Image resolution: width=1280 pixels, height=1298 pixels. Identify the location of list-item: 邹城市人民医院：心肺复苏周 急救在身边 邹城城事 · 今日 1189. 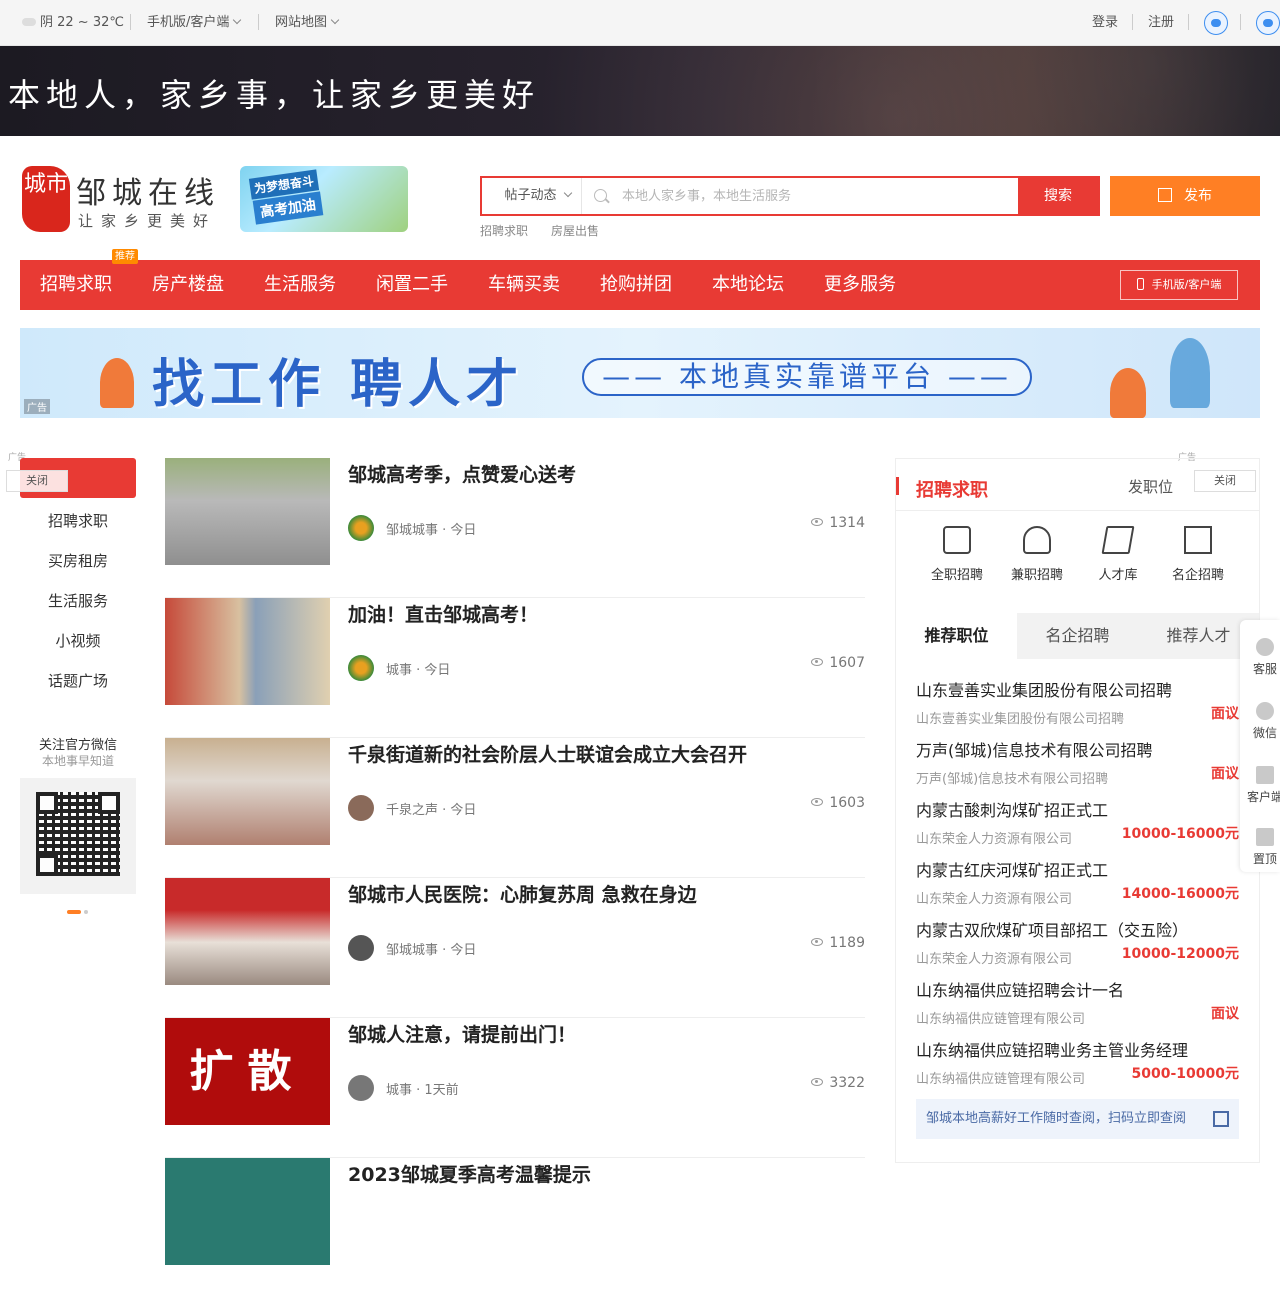
(515, 948).